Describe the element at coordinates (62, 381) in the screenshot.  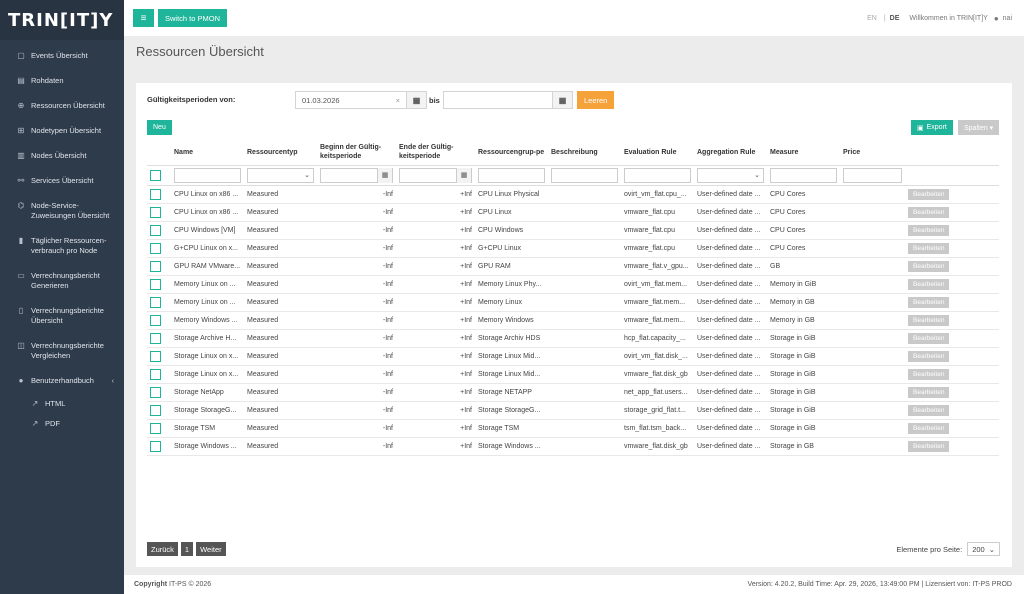
I see `sidebar-item-benutzerhandbuch: ● Benutzerhandbuch ‹` at that location.